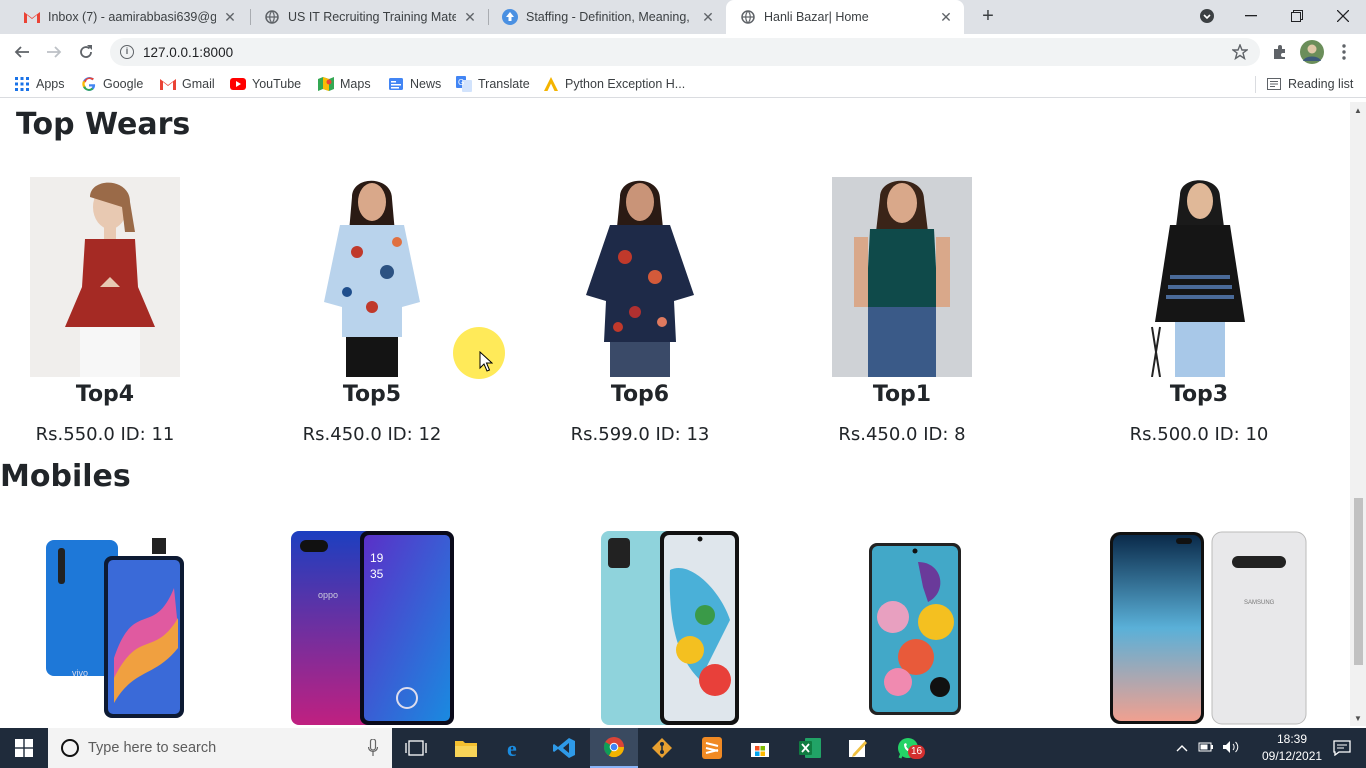 This screenshot has width=1366, height=768. Describe the element at coordinates (369, 17) in the screenshot. I see `tab-us-it-recruiting: US IT Recruiting Training Materia ✕` at that location.